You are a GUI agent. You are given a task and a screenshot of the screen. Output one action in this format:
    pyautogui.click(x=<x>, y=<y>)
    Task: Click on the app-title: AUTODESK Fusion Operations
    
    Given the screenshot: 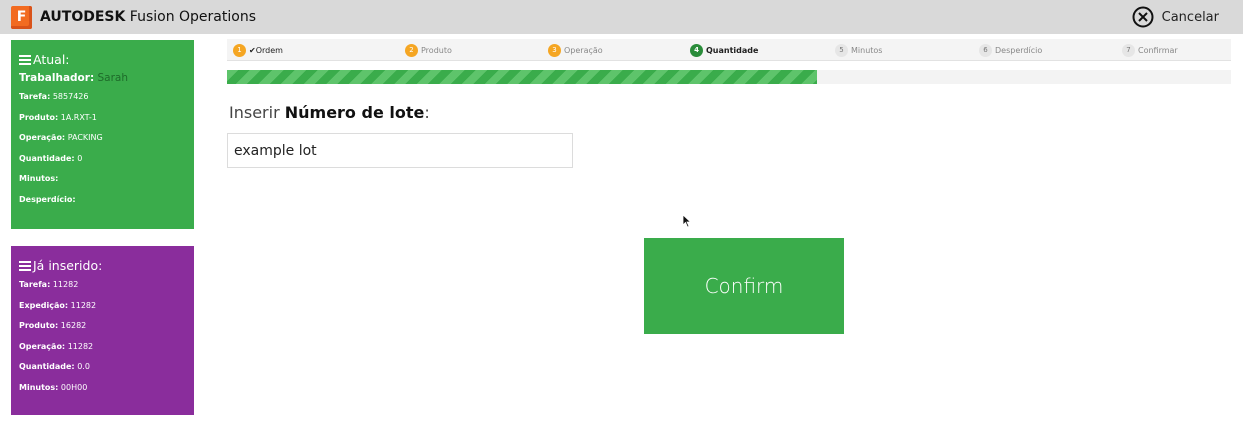 What is the action you would take?
    pyautogui.click(x=148, y=17)
    